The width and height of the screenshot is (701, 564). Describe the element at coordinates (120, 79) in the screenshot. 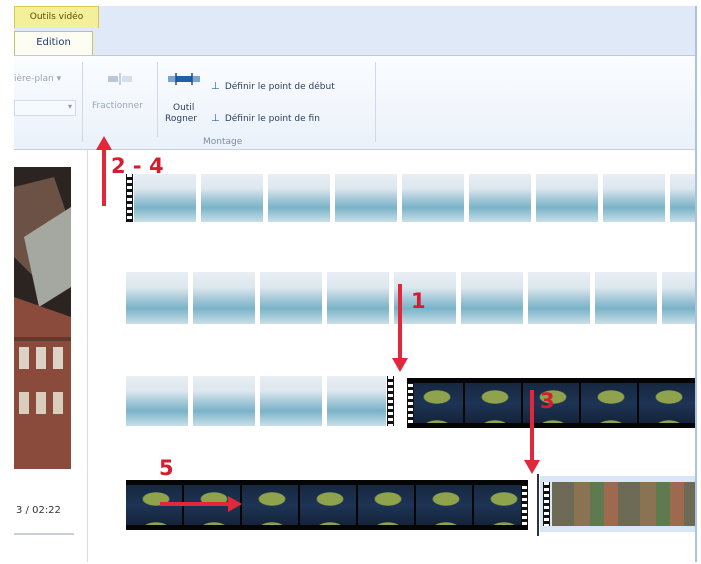

I see `split-icon` at that location.